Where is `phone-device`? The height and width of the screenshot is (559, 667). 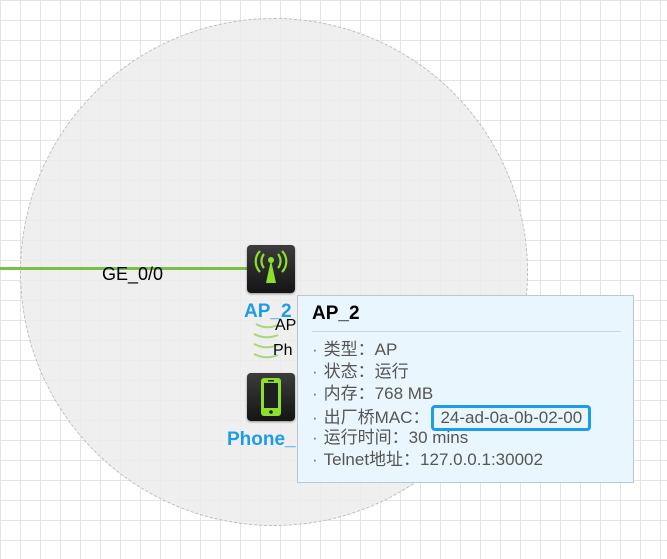 phone-device is located at coordinates (271, 397).